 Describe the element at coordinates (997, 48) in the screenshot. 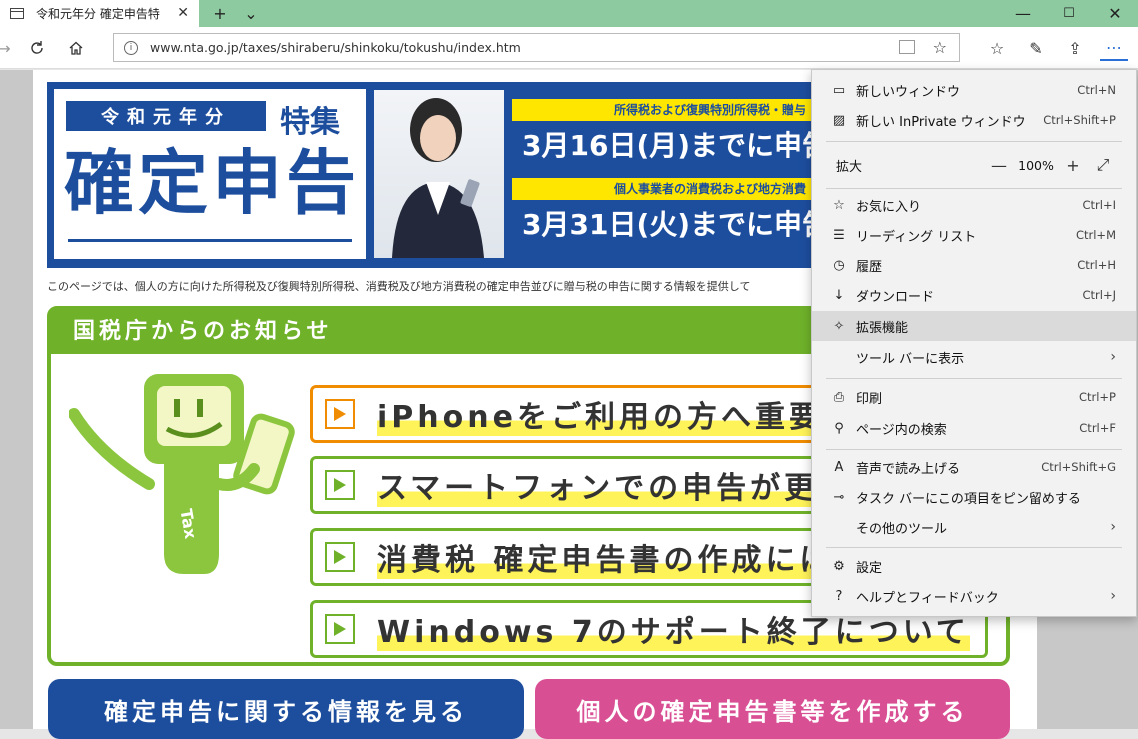

I see `favorites-hub-icon: ☆` at that location.